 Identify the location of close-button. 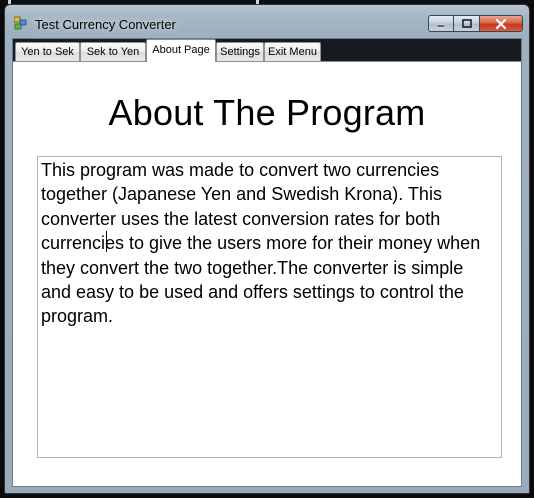
(501, 23).